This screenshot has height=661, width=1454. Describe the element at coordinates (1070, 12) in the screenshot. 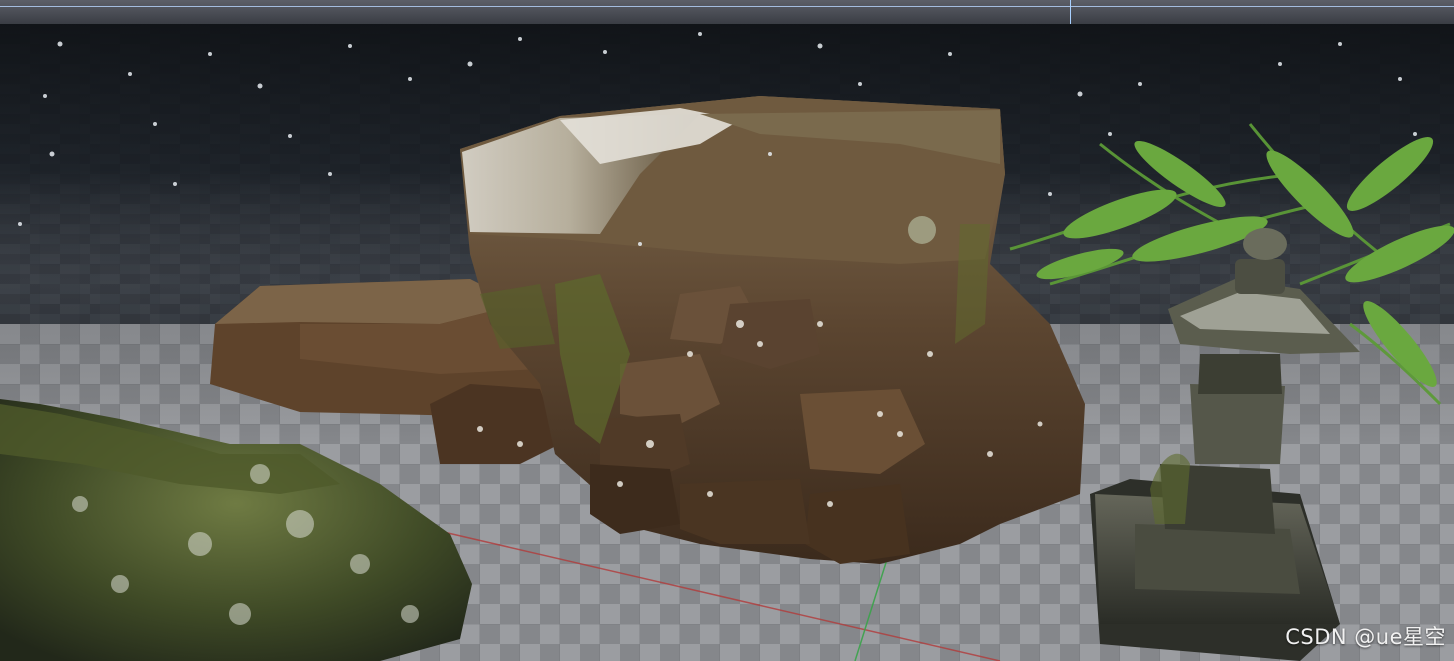

I see `gizmo-tick` at that location.